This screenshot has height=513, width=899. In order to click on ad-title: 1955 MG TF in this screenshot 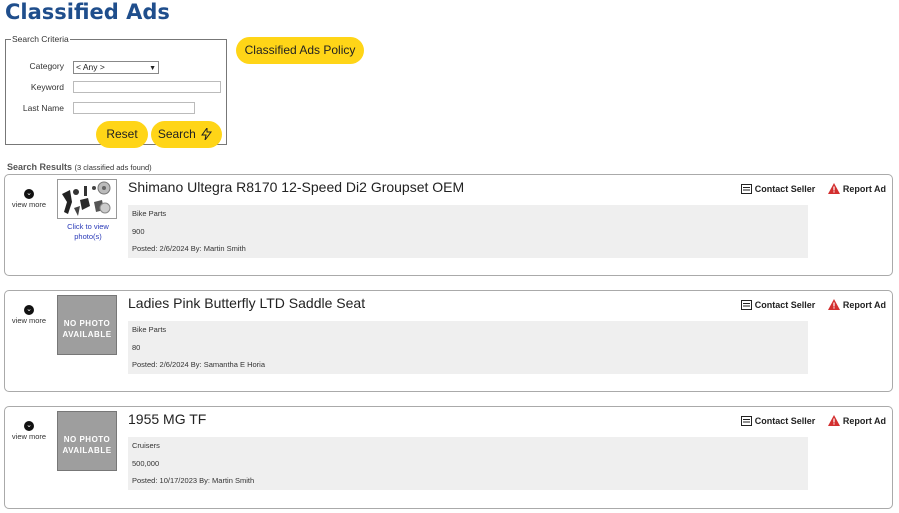, I will do `click(167, 419)`.